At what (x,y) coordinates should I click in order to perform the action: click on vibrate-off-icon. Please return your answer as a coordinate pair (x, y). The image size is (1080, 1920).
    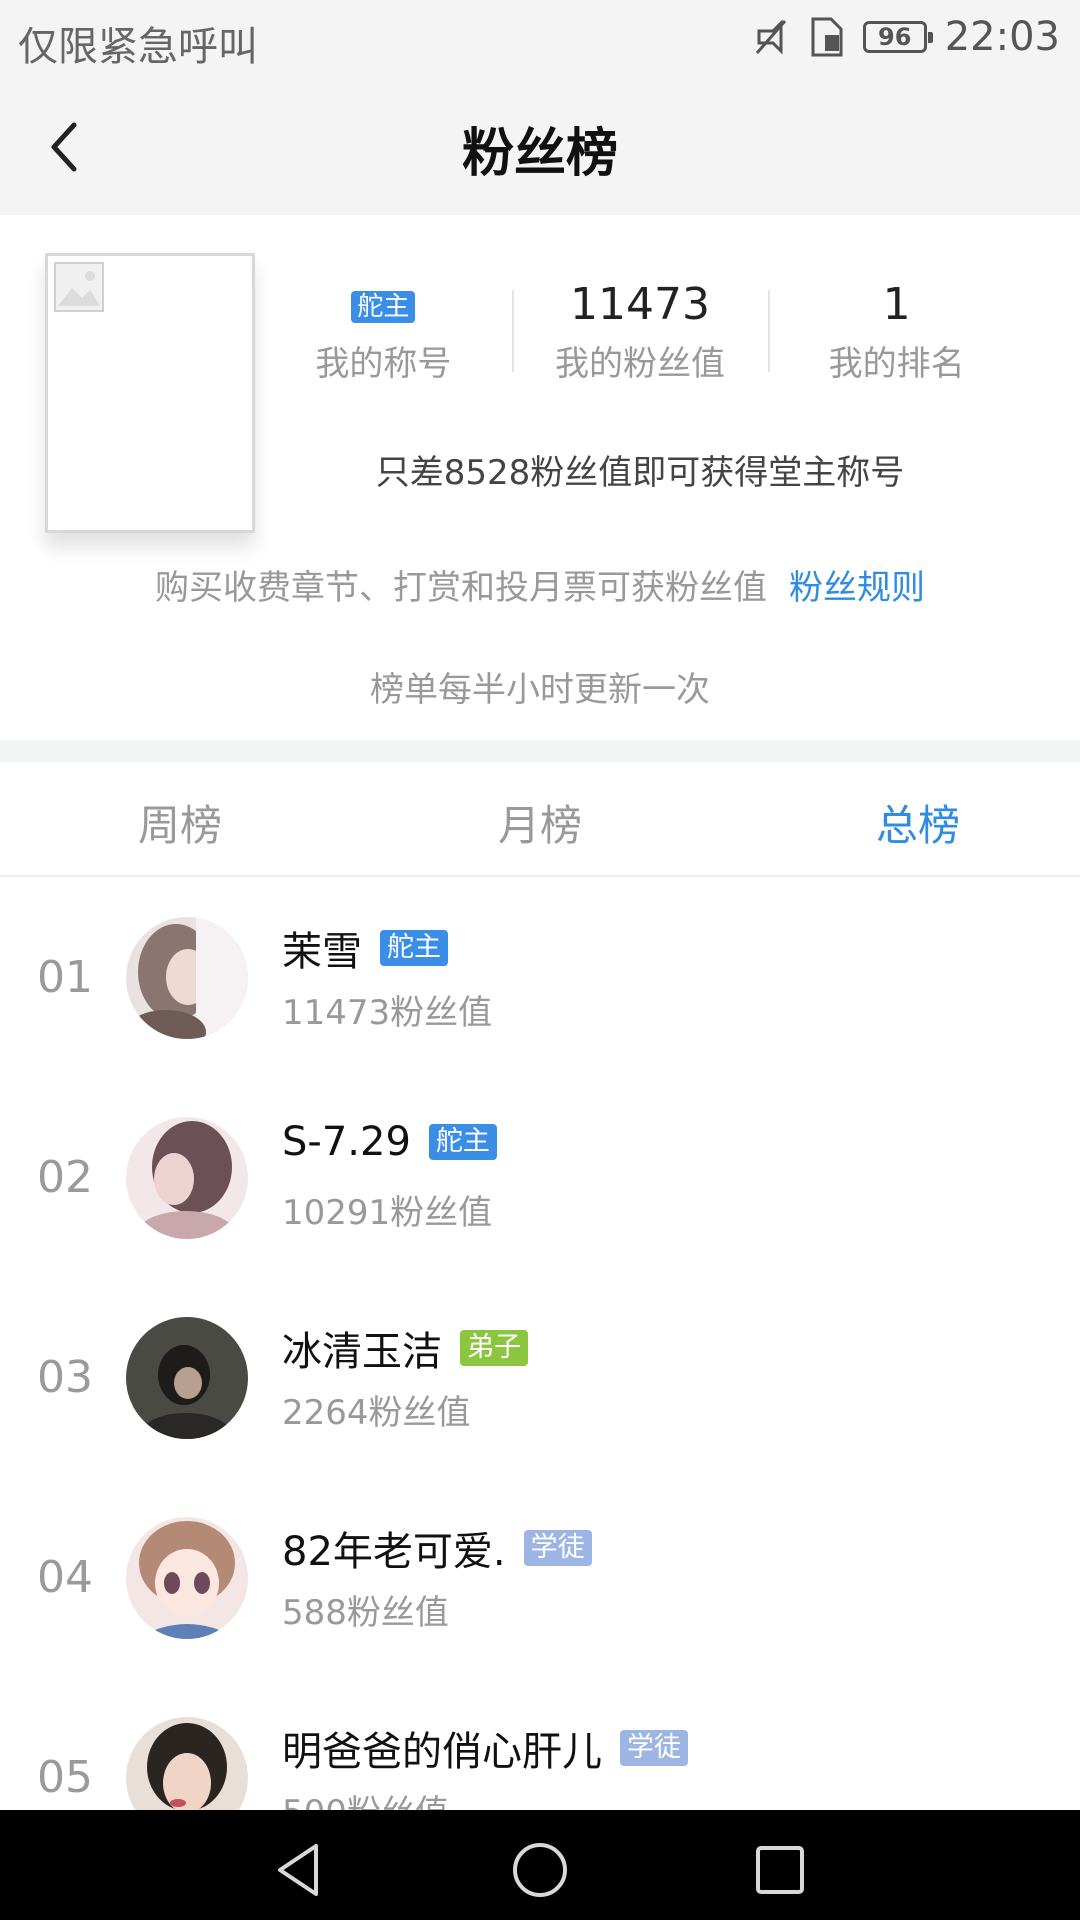
    Looking at the image, I should click on (770, 37).